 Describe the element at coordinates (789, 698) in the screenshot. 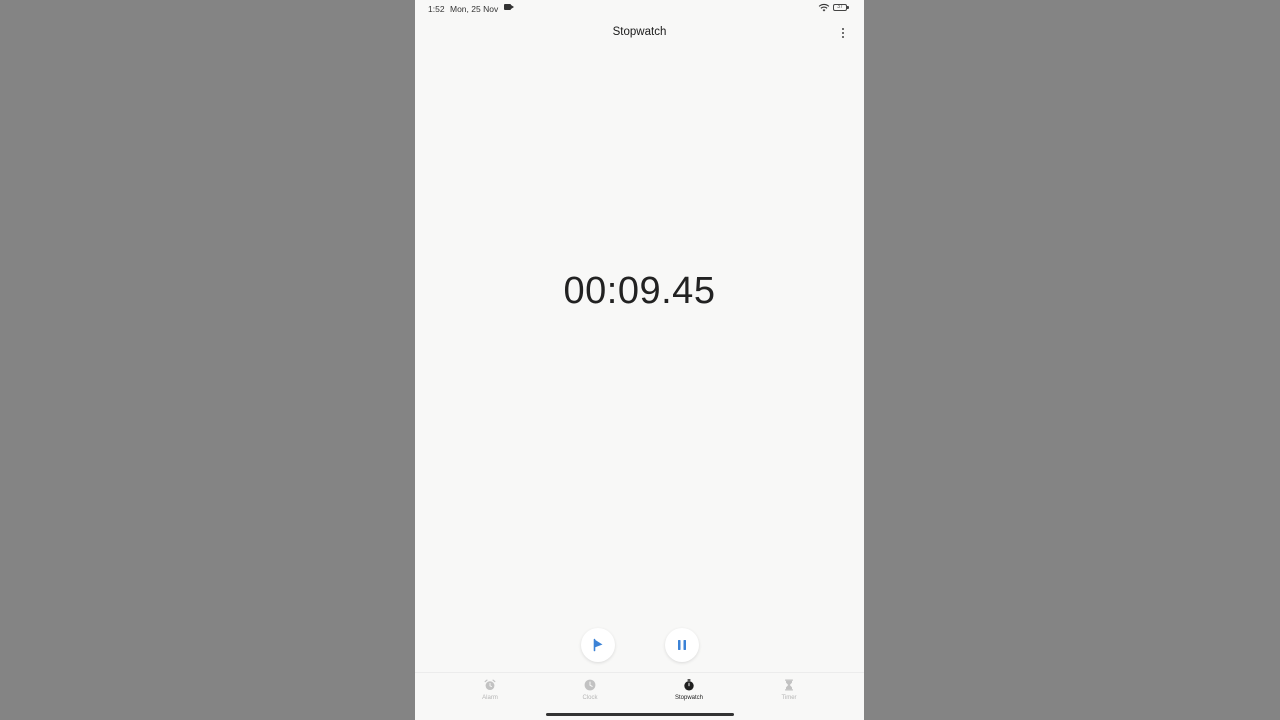

I see `nav-label-timer: Timer` at that location.